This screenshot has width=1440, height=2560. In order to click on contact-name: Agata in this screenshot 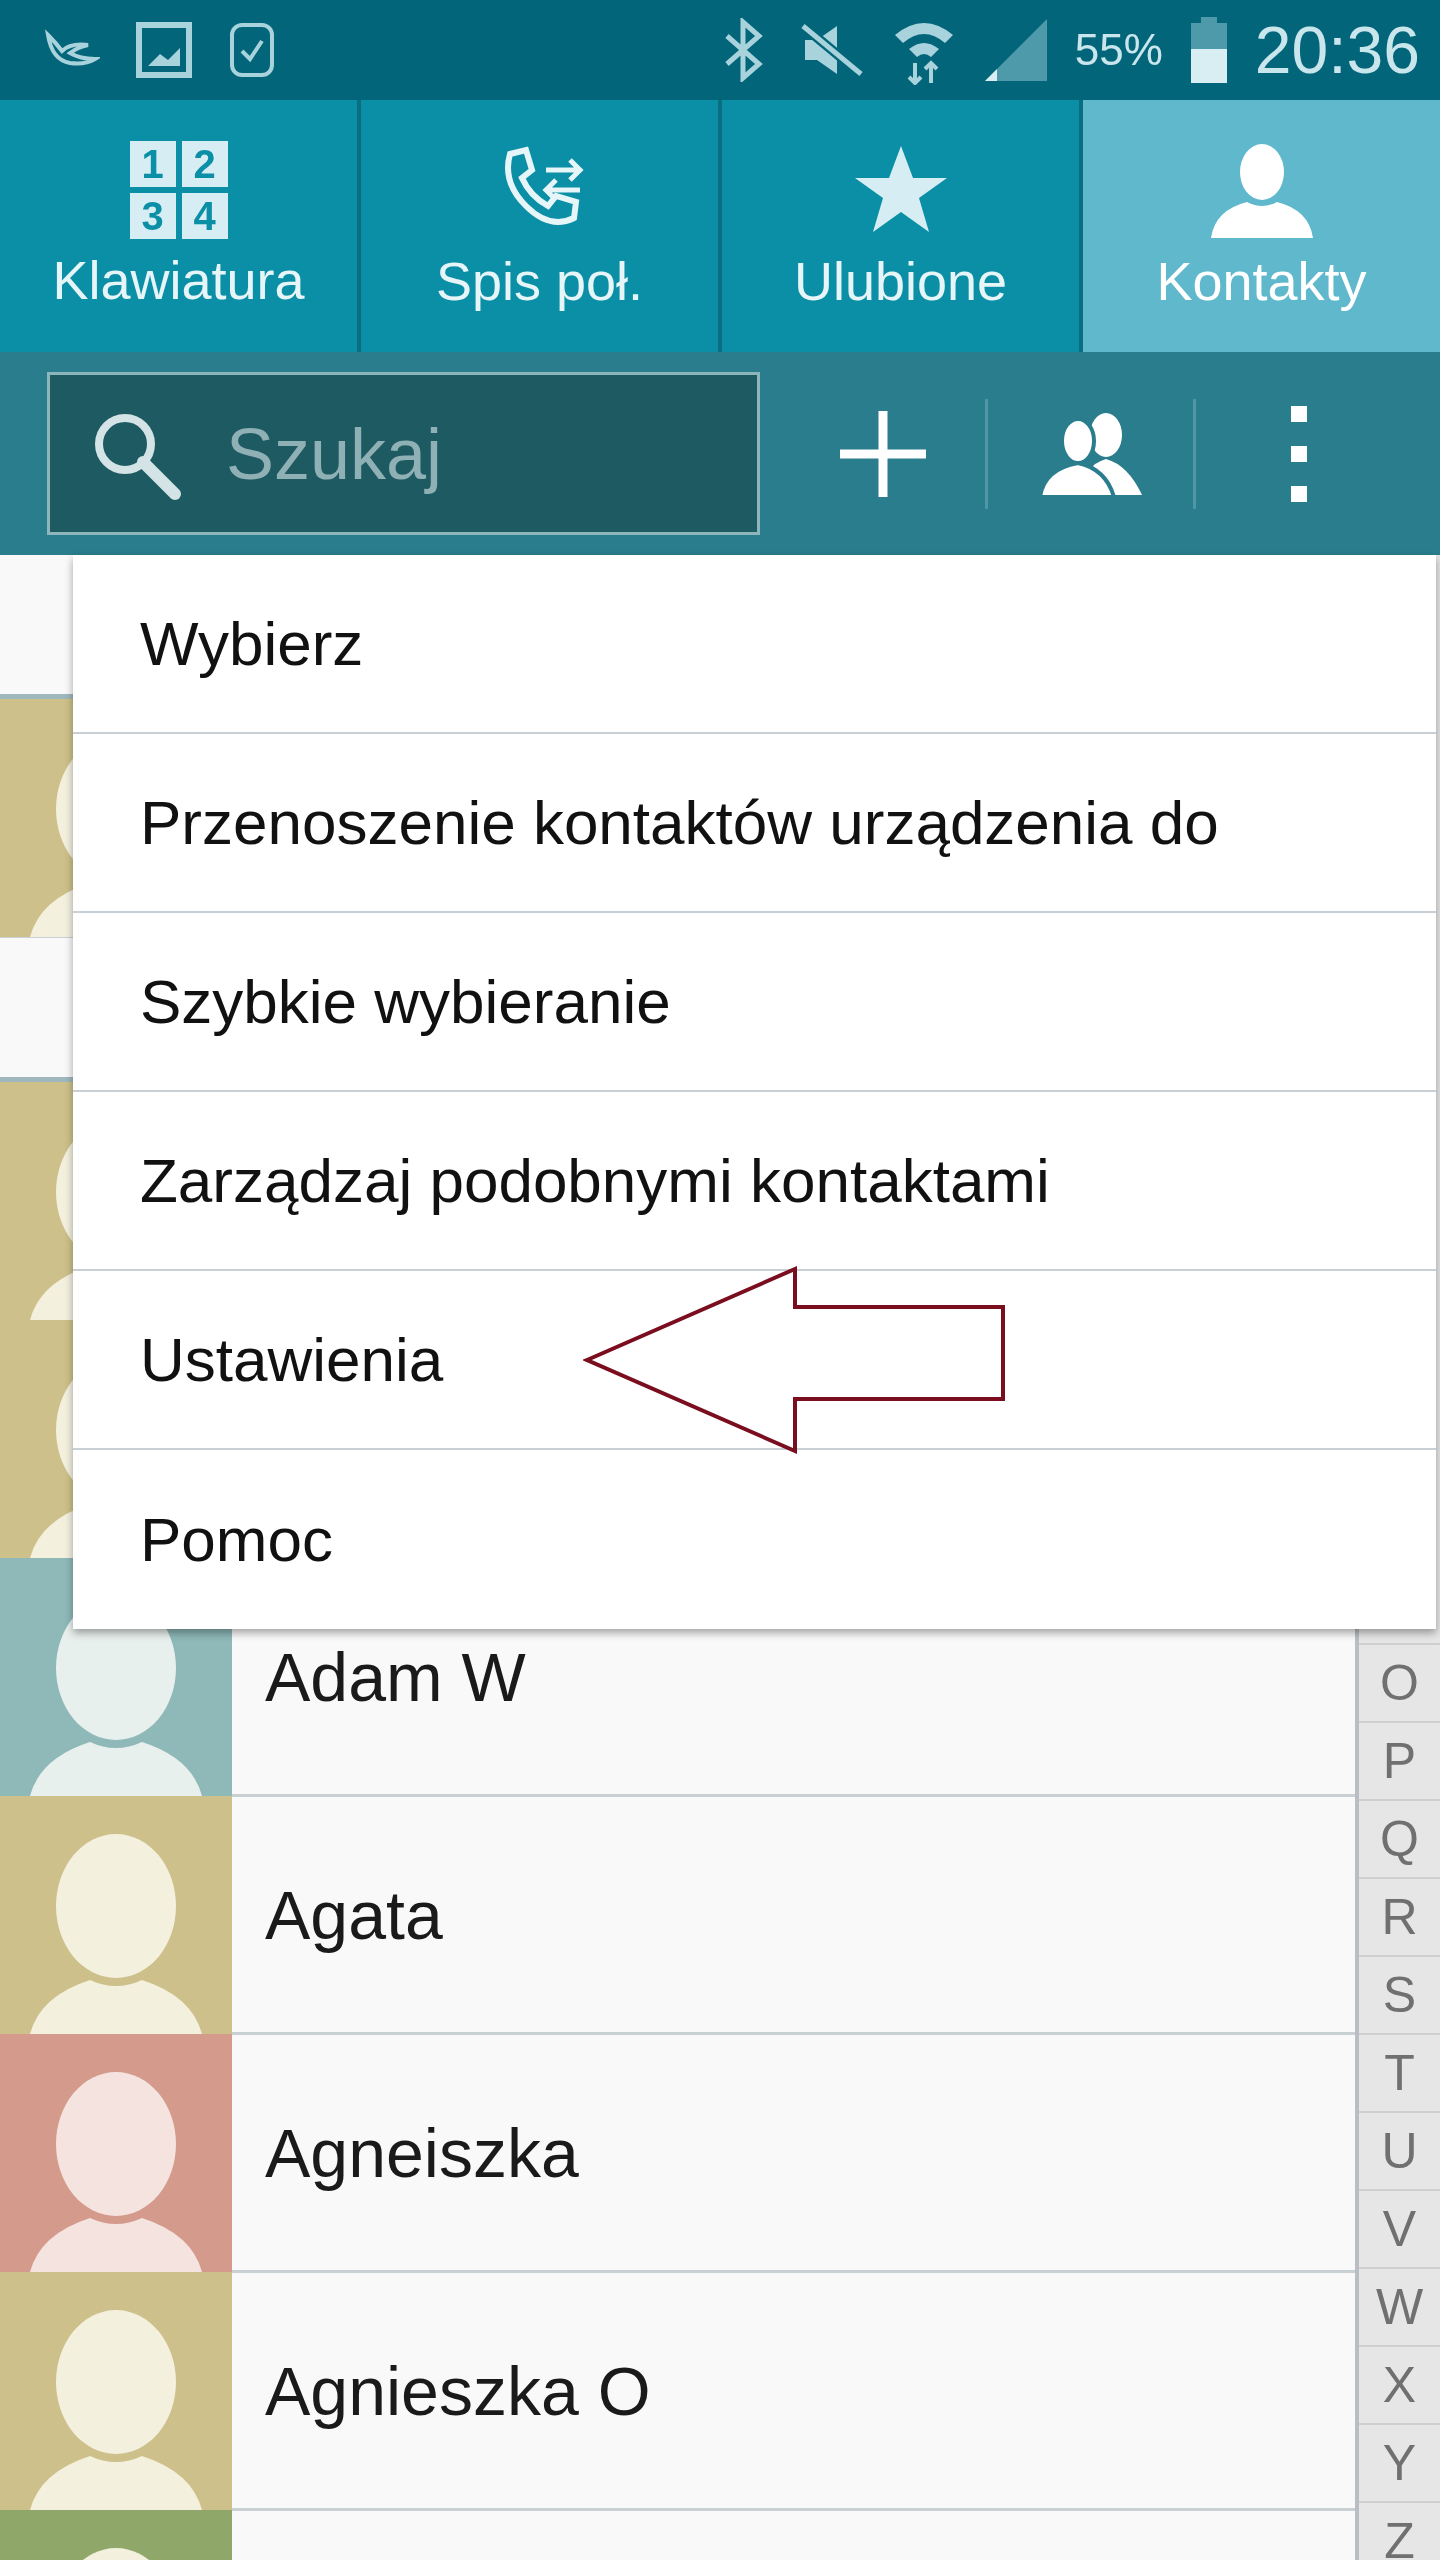, I will do `click(354, 1914)`.